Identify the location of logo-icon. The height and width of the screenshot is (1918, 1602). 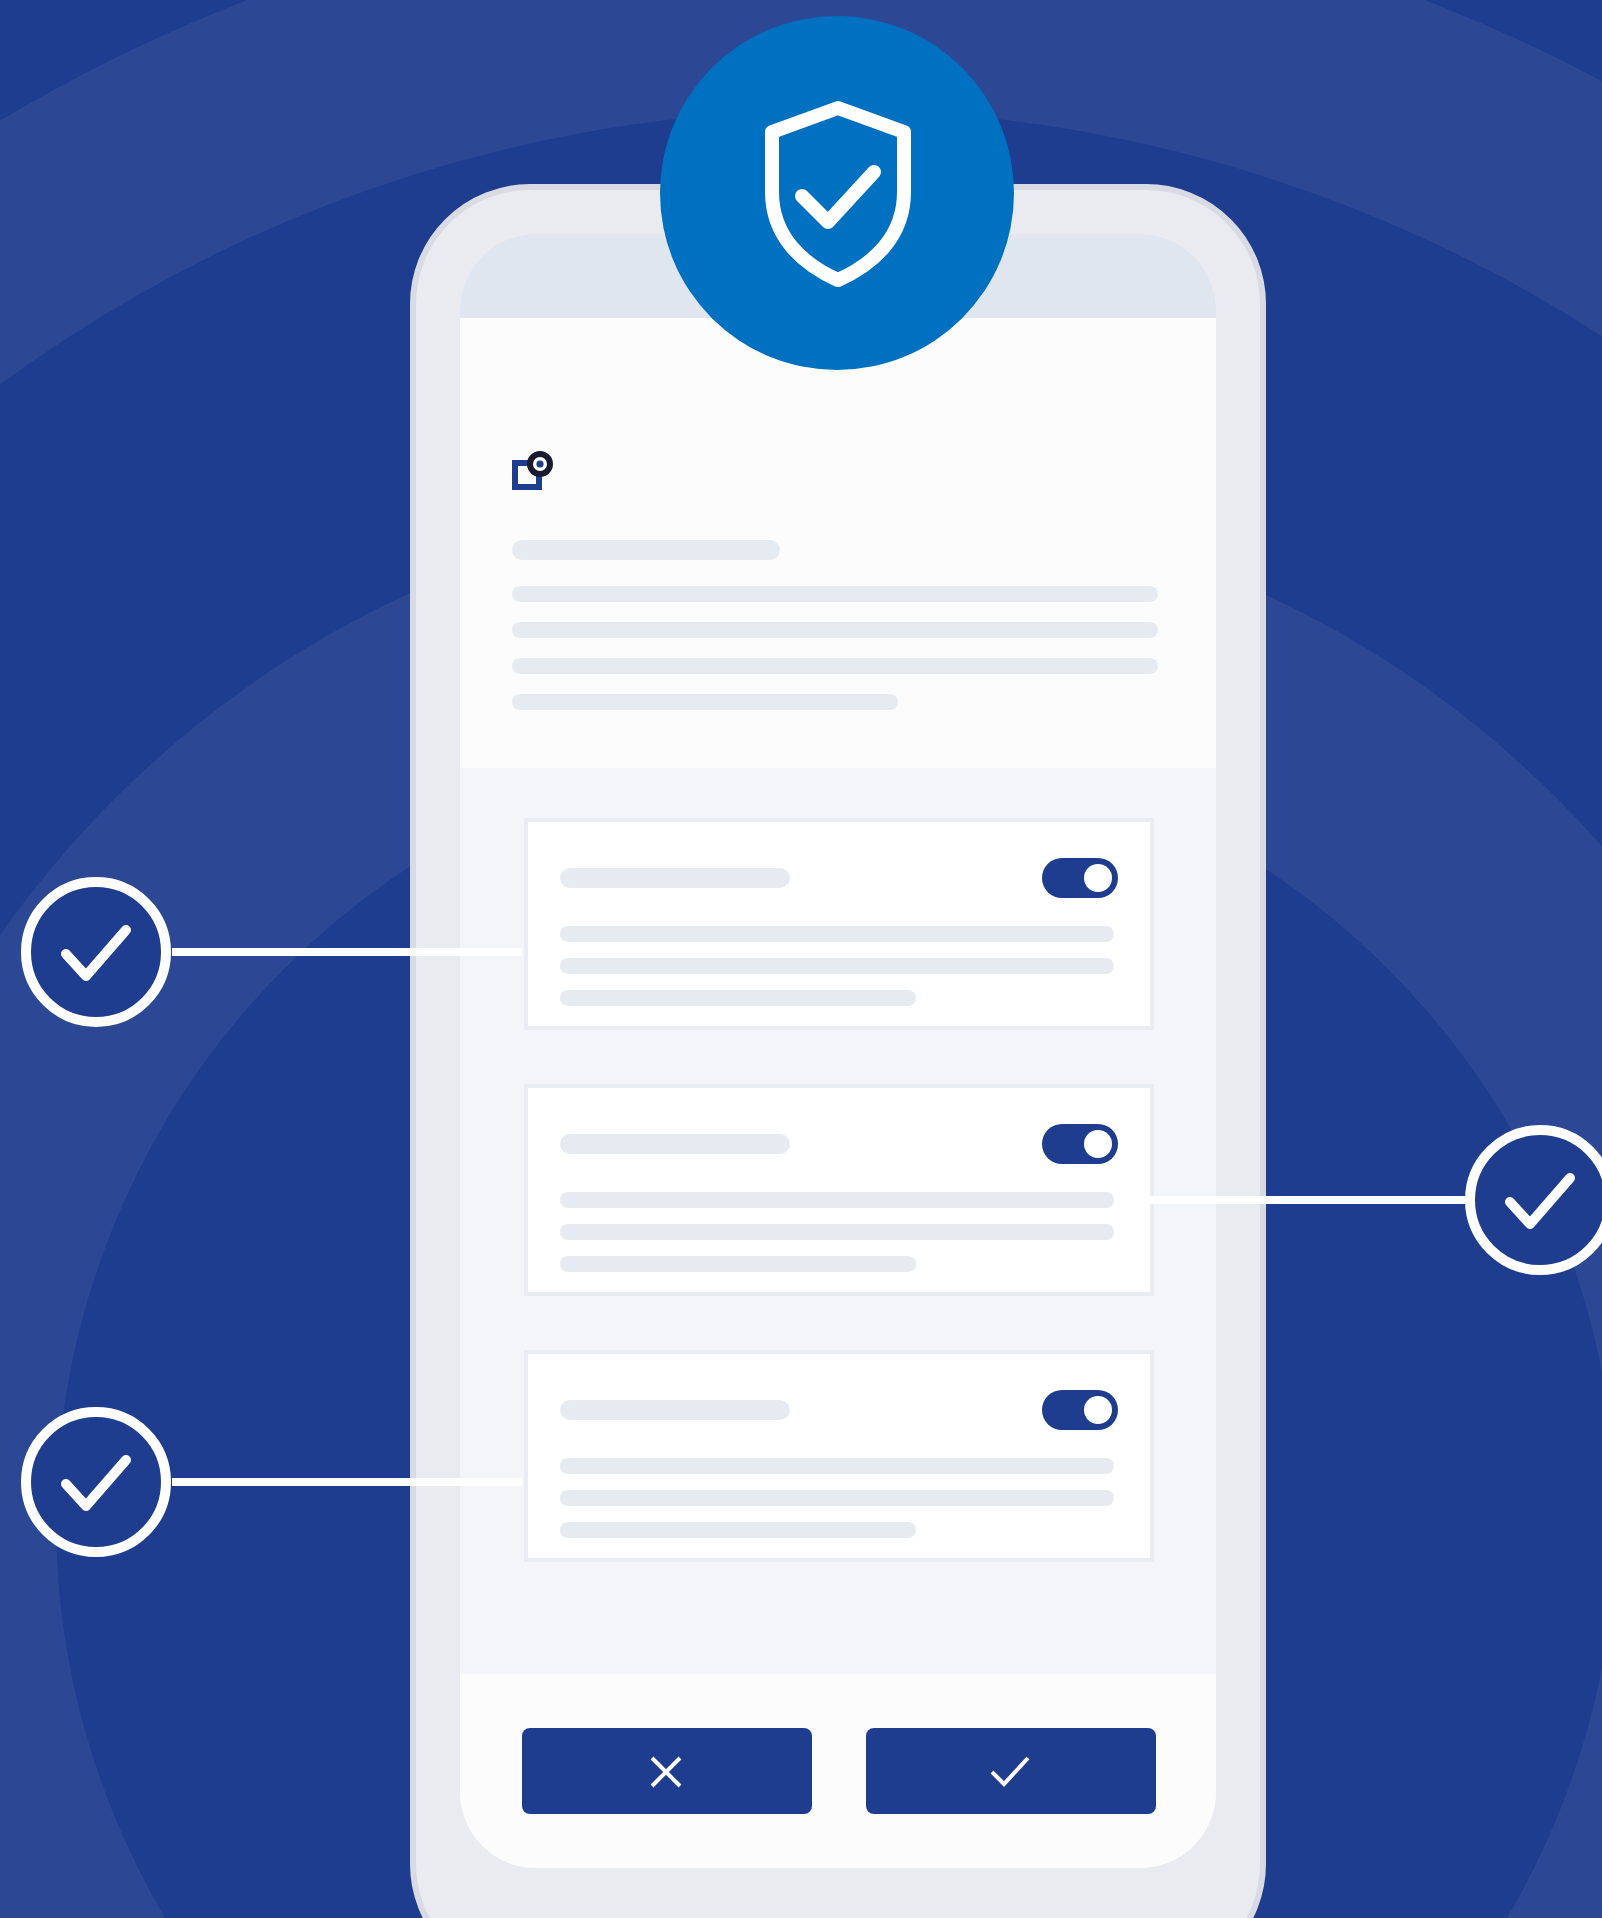
(534, 470).